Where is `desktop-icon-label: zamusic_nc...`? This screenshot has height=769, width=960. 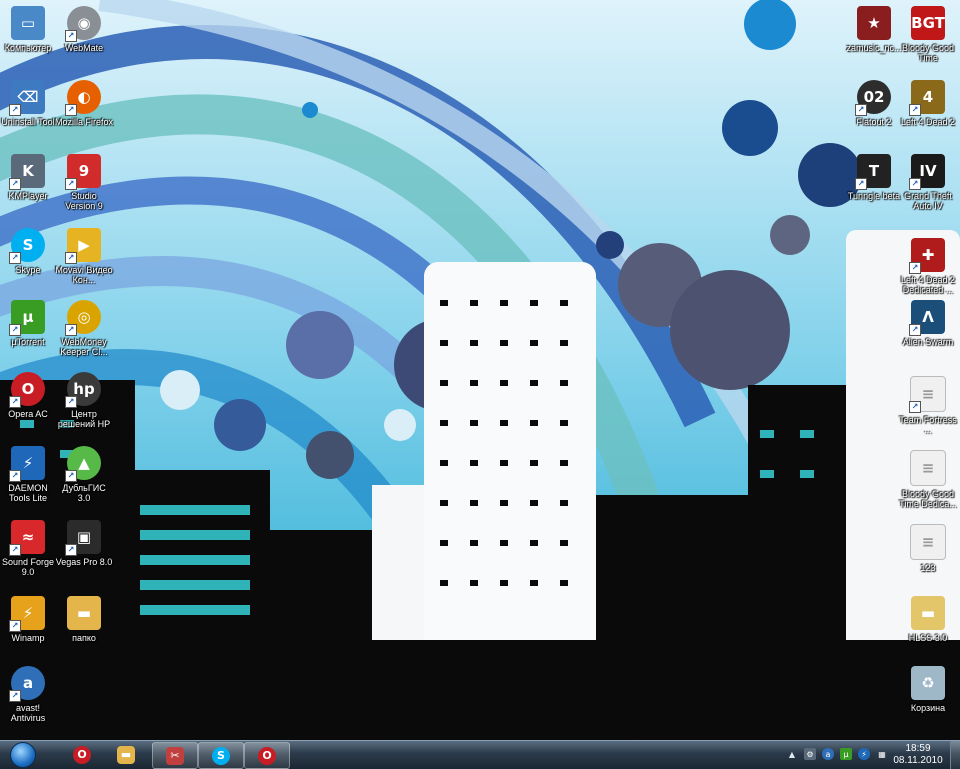 desktop-icon-label: zamusic_nc... is located at coordinates (874, 48).